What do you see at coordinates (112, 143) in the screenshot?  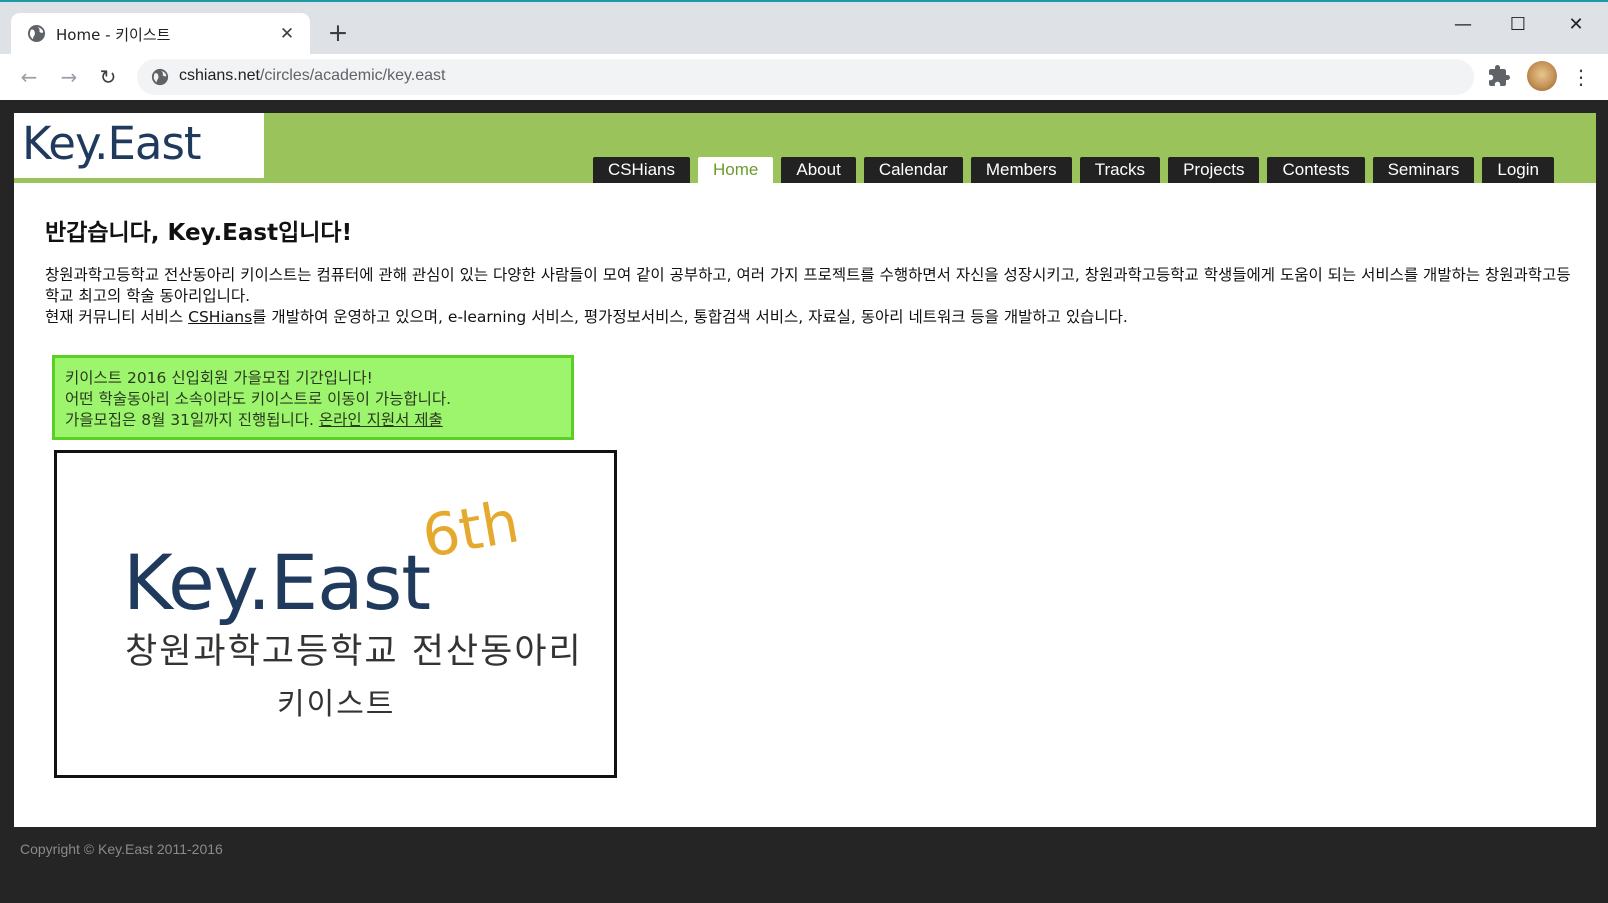 I see `logo-text: Key.East` at bounding box center [112, 143].